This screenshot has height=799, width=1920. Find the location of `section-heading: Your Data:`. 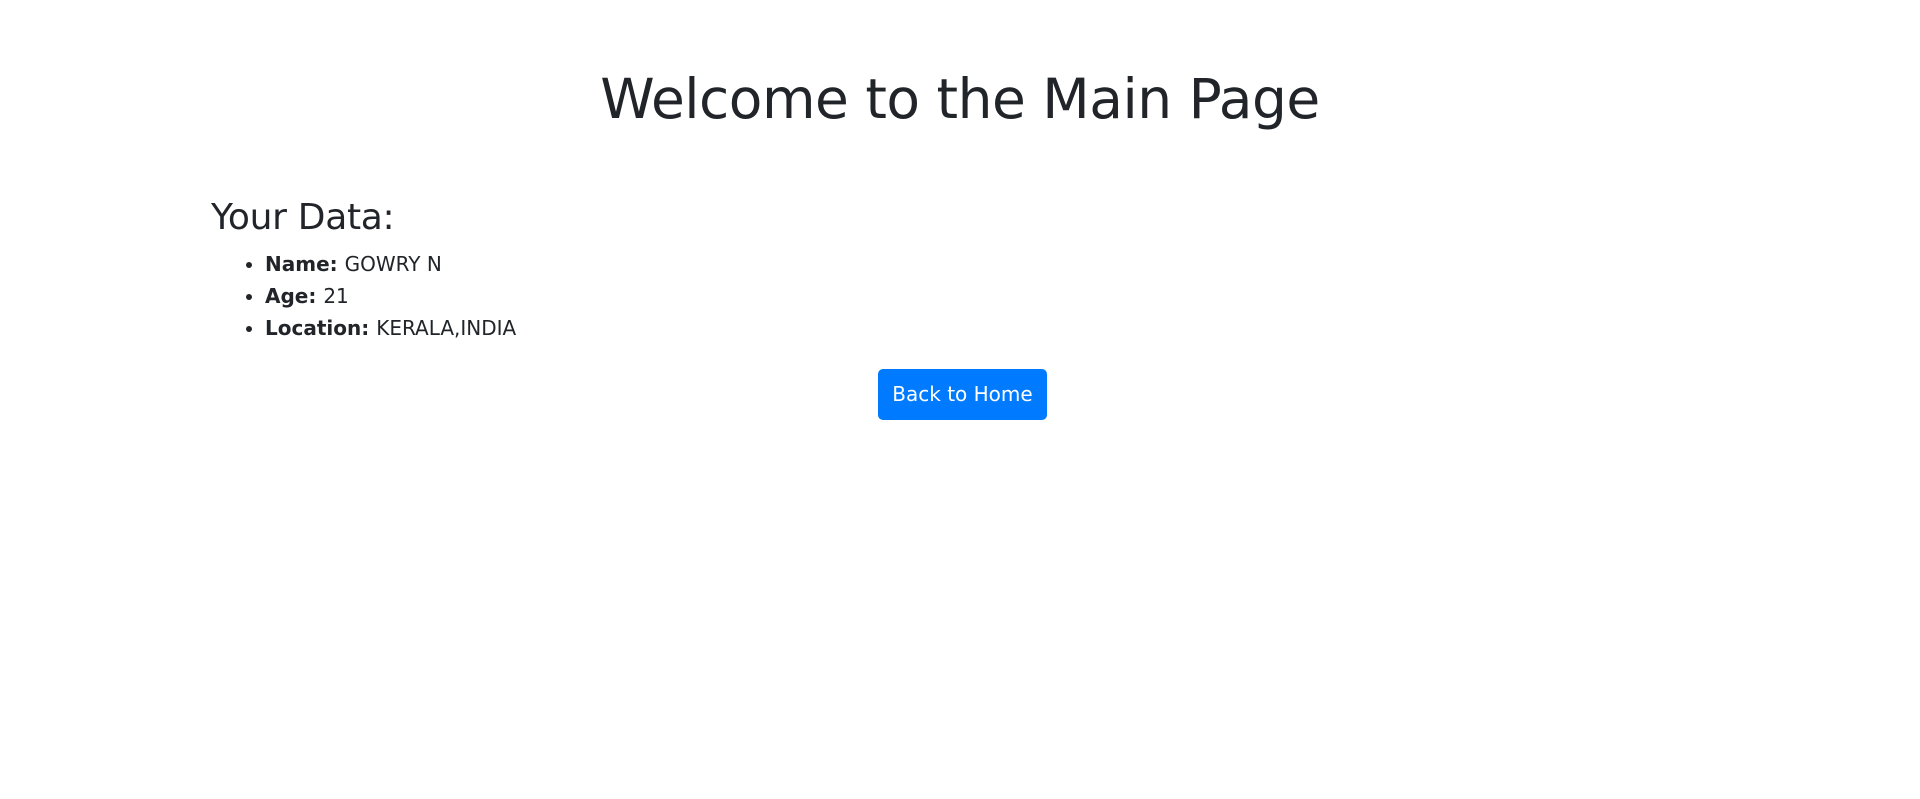

section-heading: Your Data: is located at coordinates (303, 217).